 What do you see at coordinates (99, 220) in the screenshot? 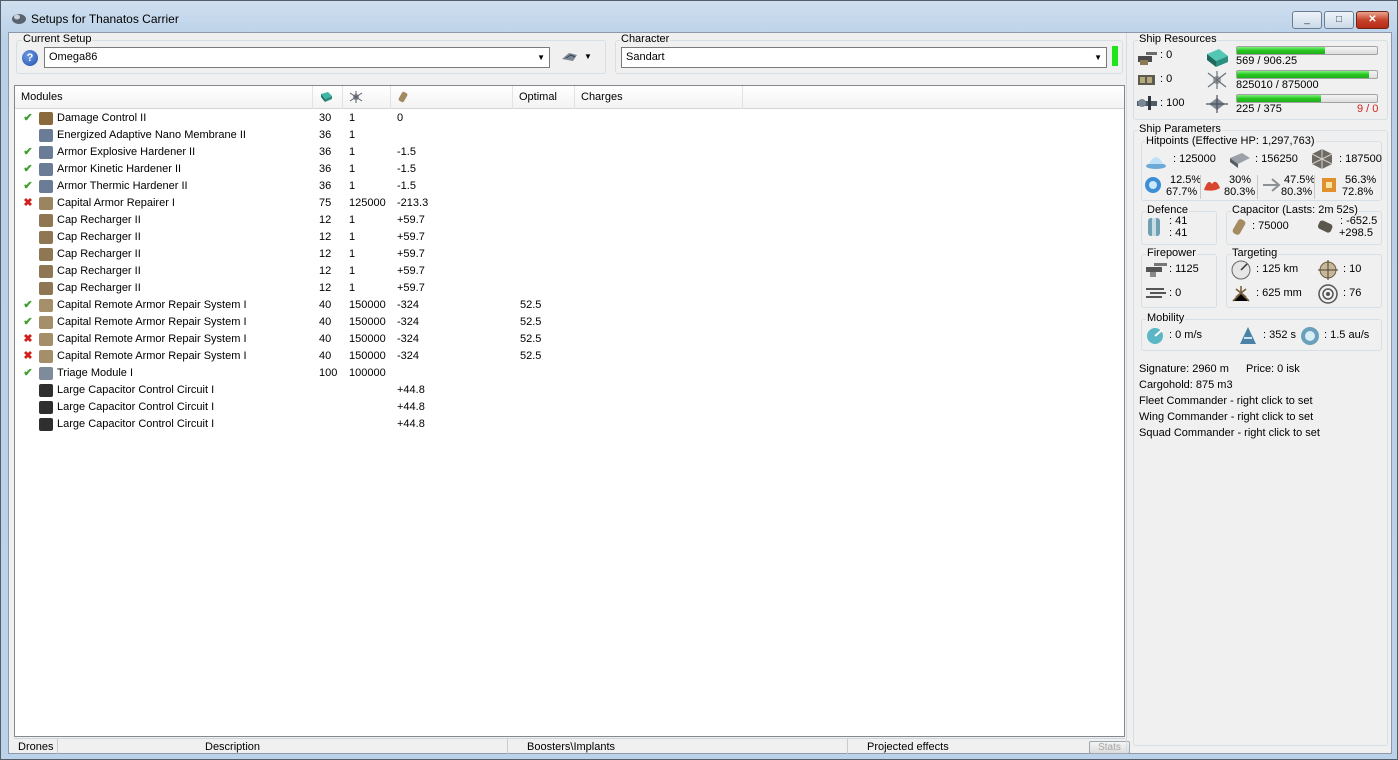
I see `module-name: Cap Recharger II` at bounding box center [99, 220].